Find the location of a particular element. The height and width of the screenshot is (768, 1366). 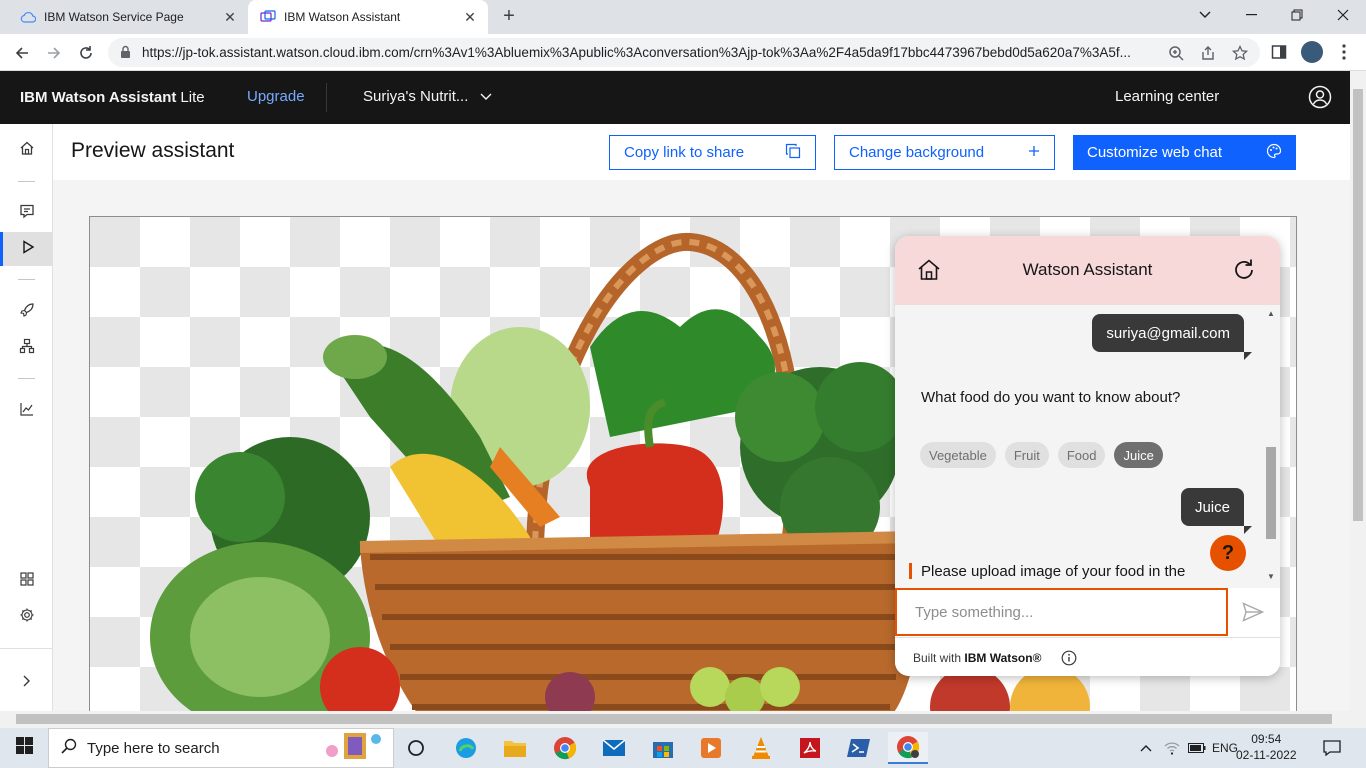

tab-ibm-watson-assistant: IBM Watson Assistant ✕ is located at coordinates (368, 17).